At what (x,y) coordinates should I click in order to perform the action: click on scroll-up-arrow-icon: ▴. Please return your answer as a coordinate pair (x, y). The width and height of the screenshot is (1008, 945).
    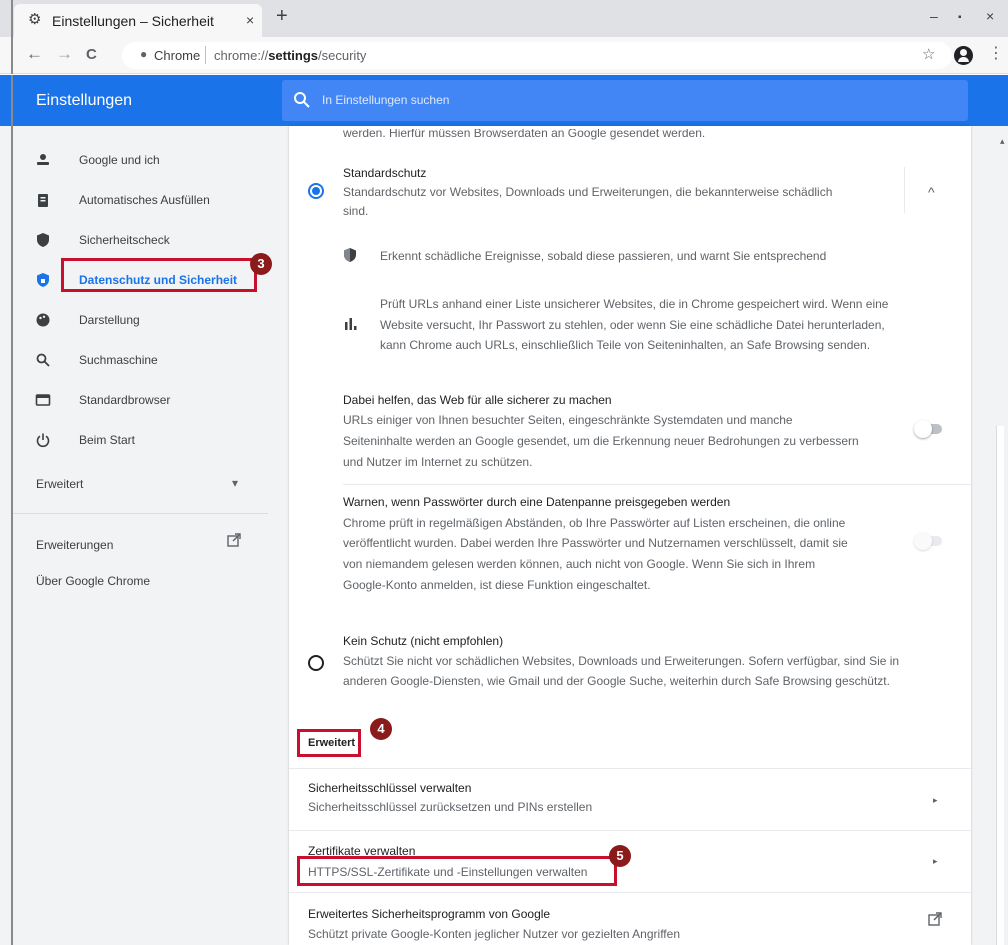
    Looking at the image, I should click on (1002, 141).